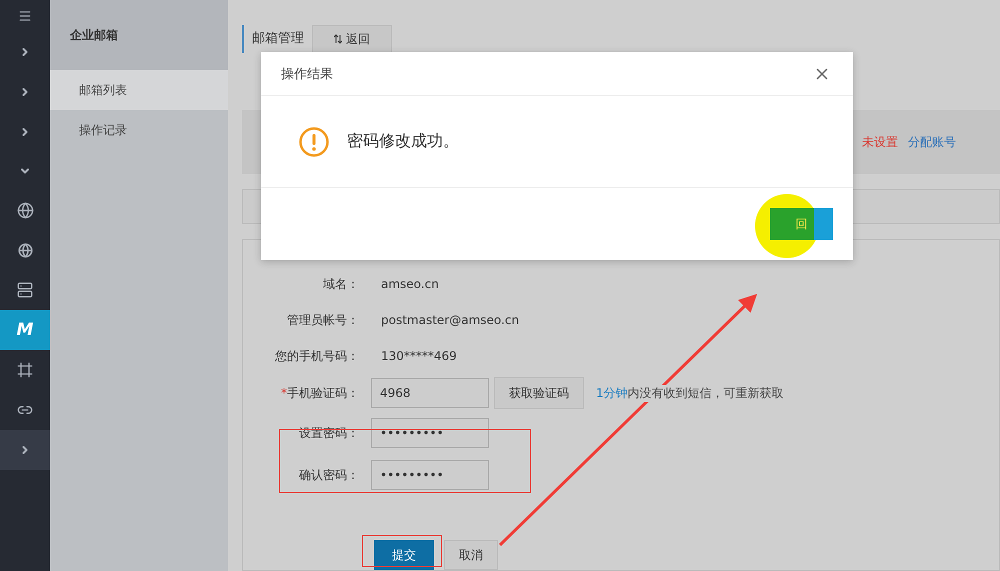 This screenshot has width=1000, height=571. What do you see at coordinates (880, 142) in the screenshot?
I see `status-text: 未设置` at bounding box center [880, 142].